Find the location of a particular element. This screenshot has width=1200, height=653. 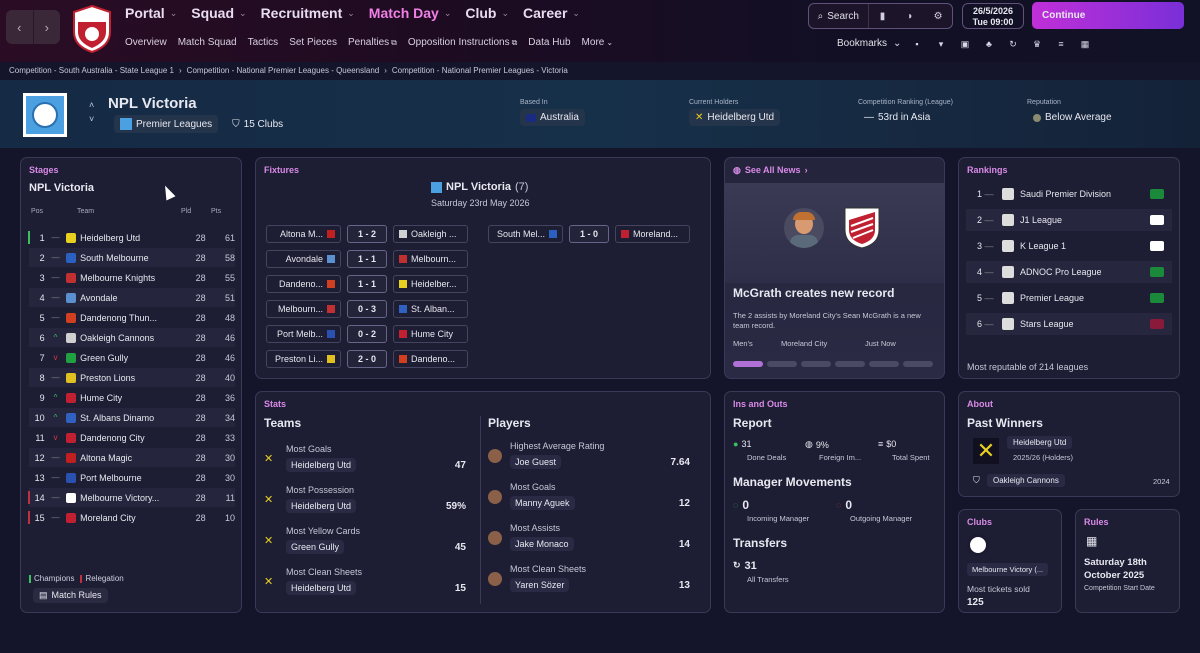

subnav-item-opposition-instructions: Opposition Instructions ⧉ is located at coordinates (462, 42).